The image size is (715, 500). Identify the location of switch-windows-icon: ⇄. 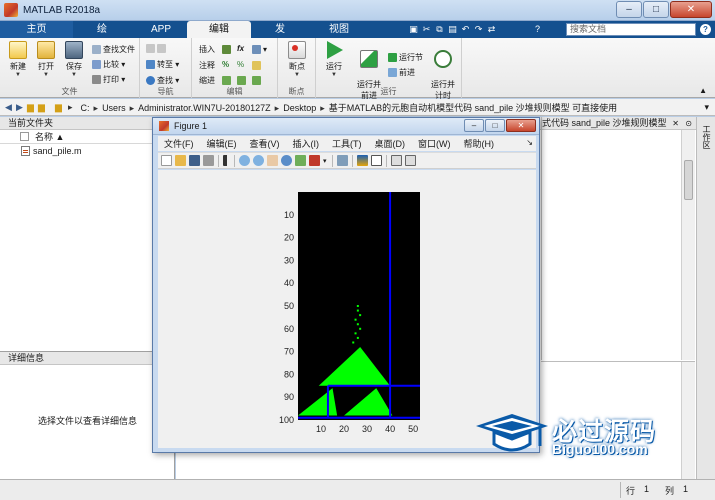
(491, 29).